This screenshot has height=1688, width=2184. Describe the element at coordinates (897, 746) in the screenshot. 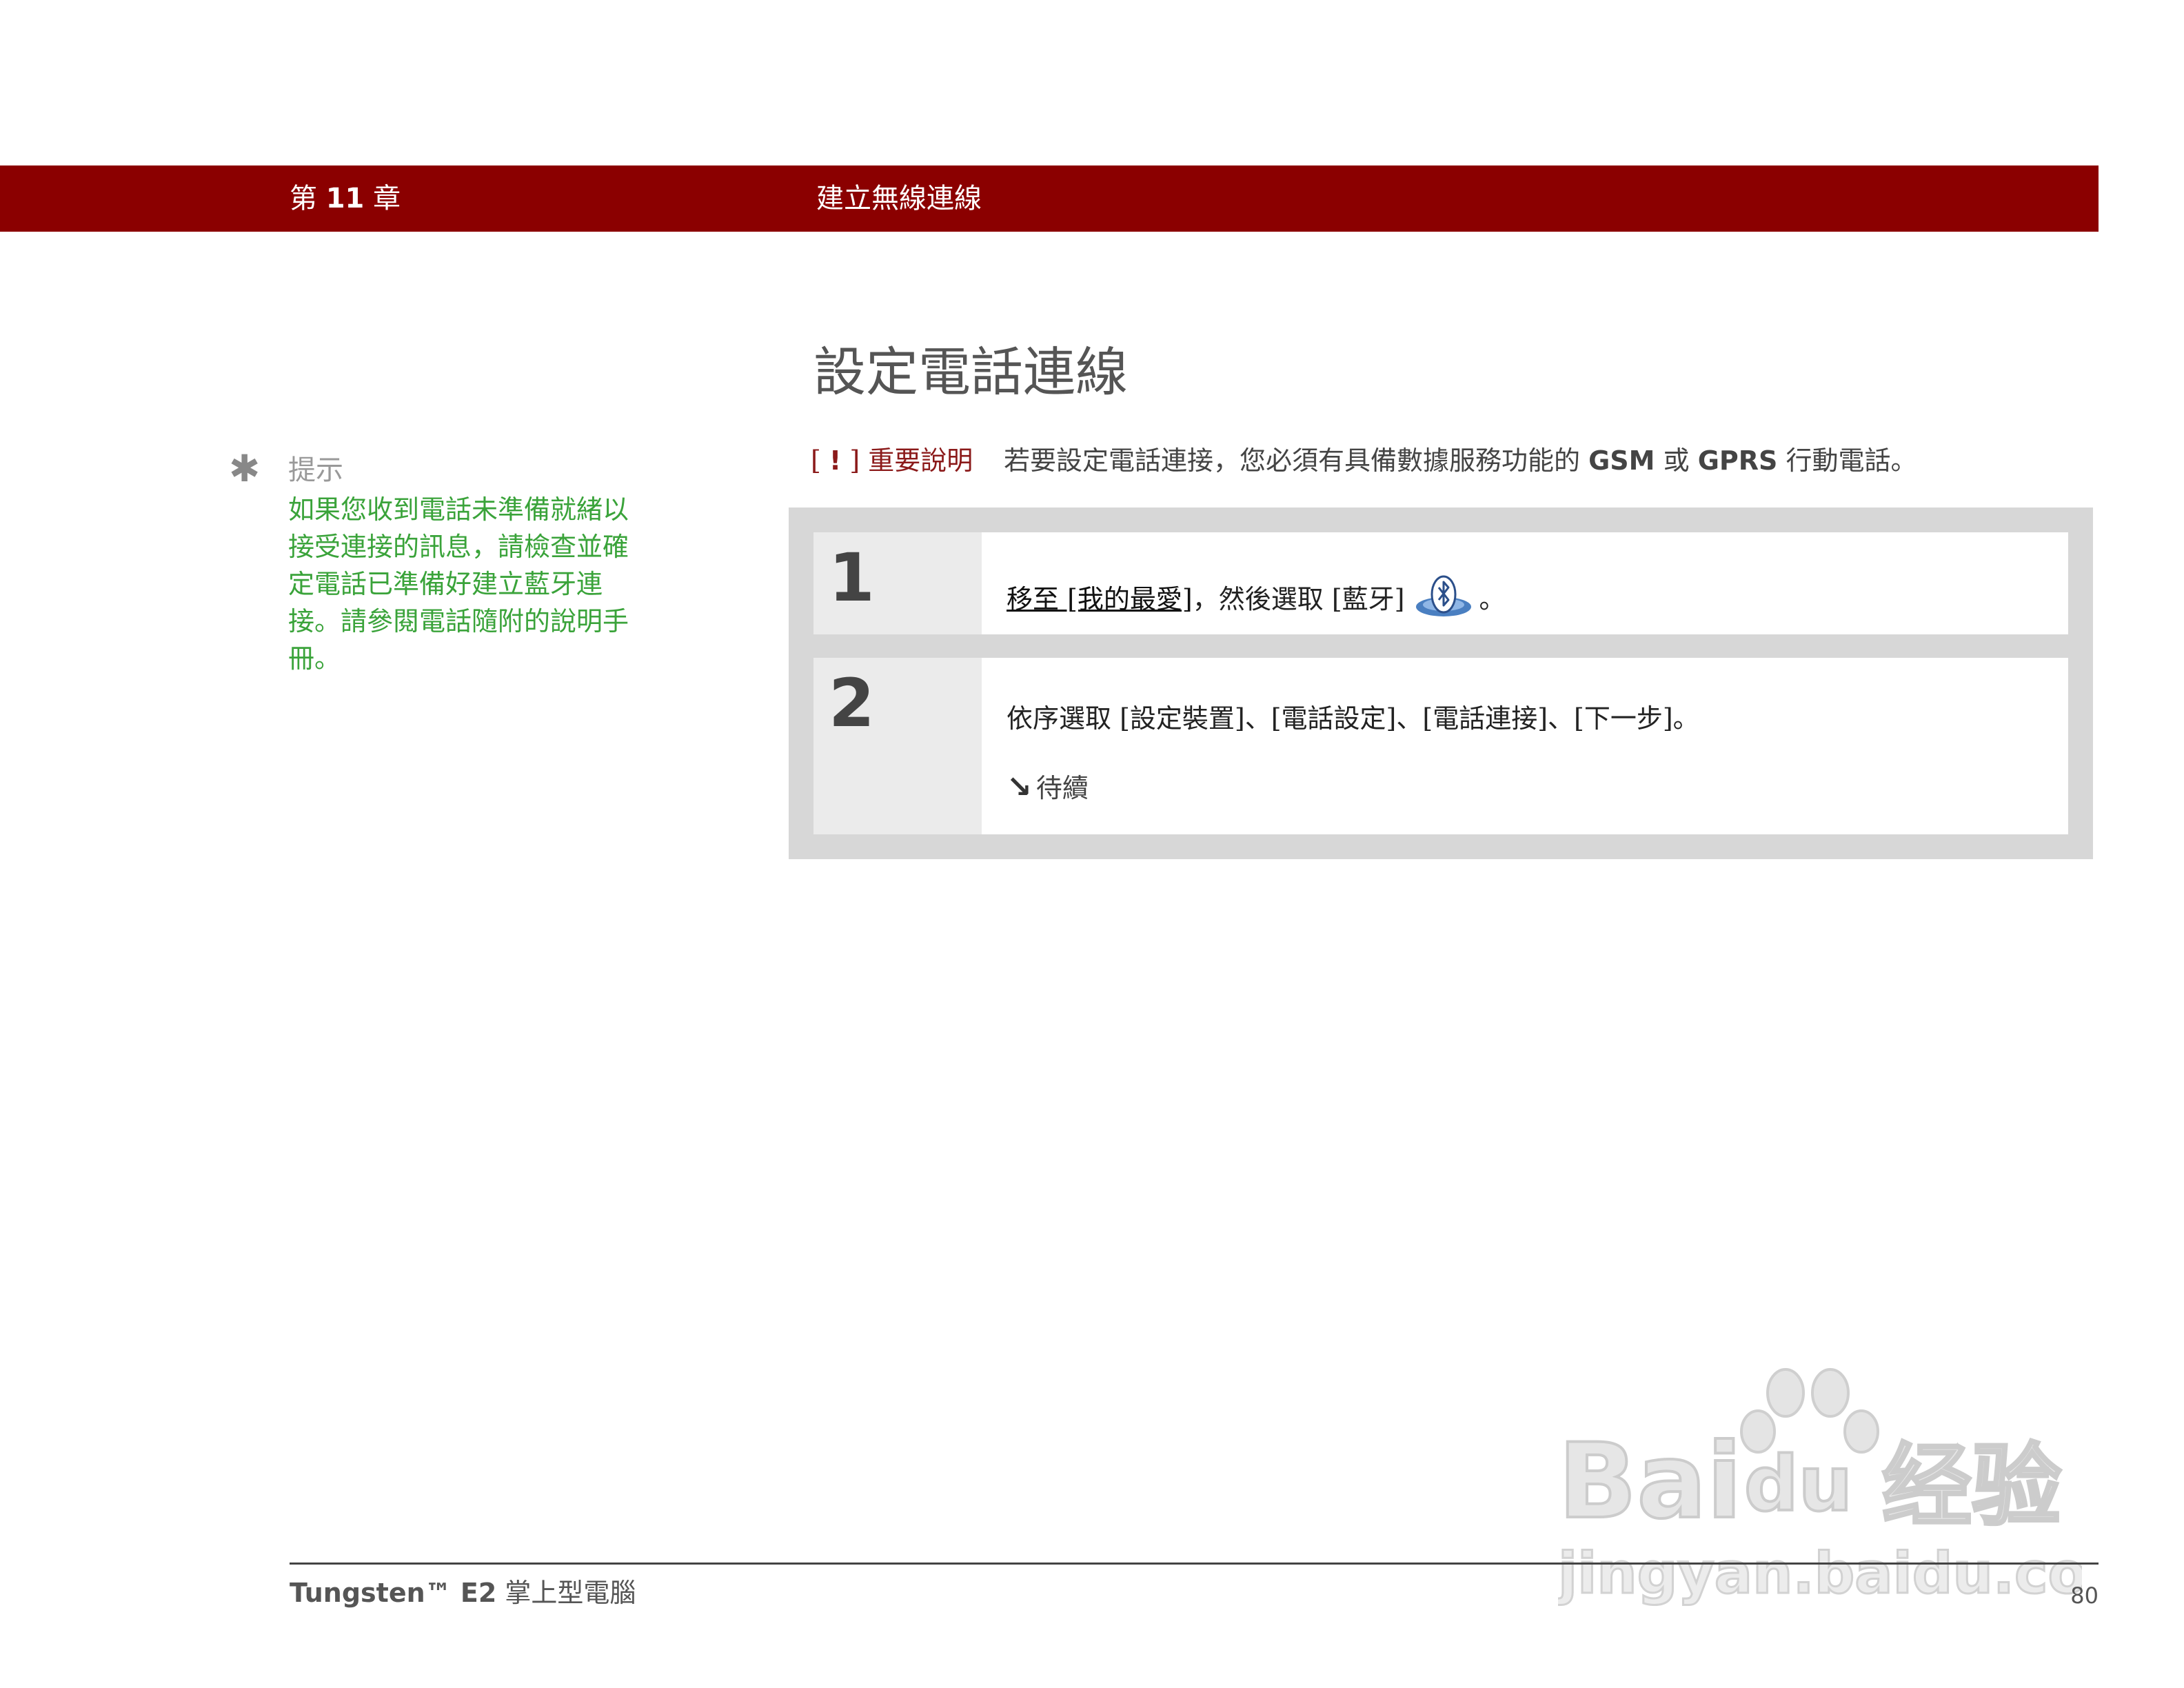

I see `step-number-cell: 2` at that location.